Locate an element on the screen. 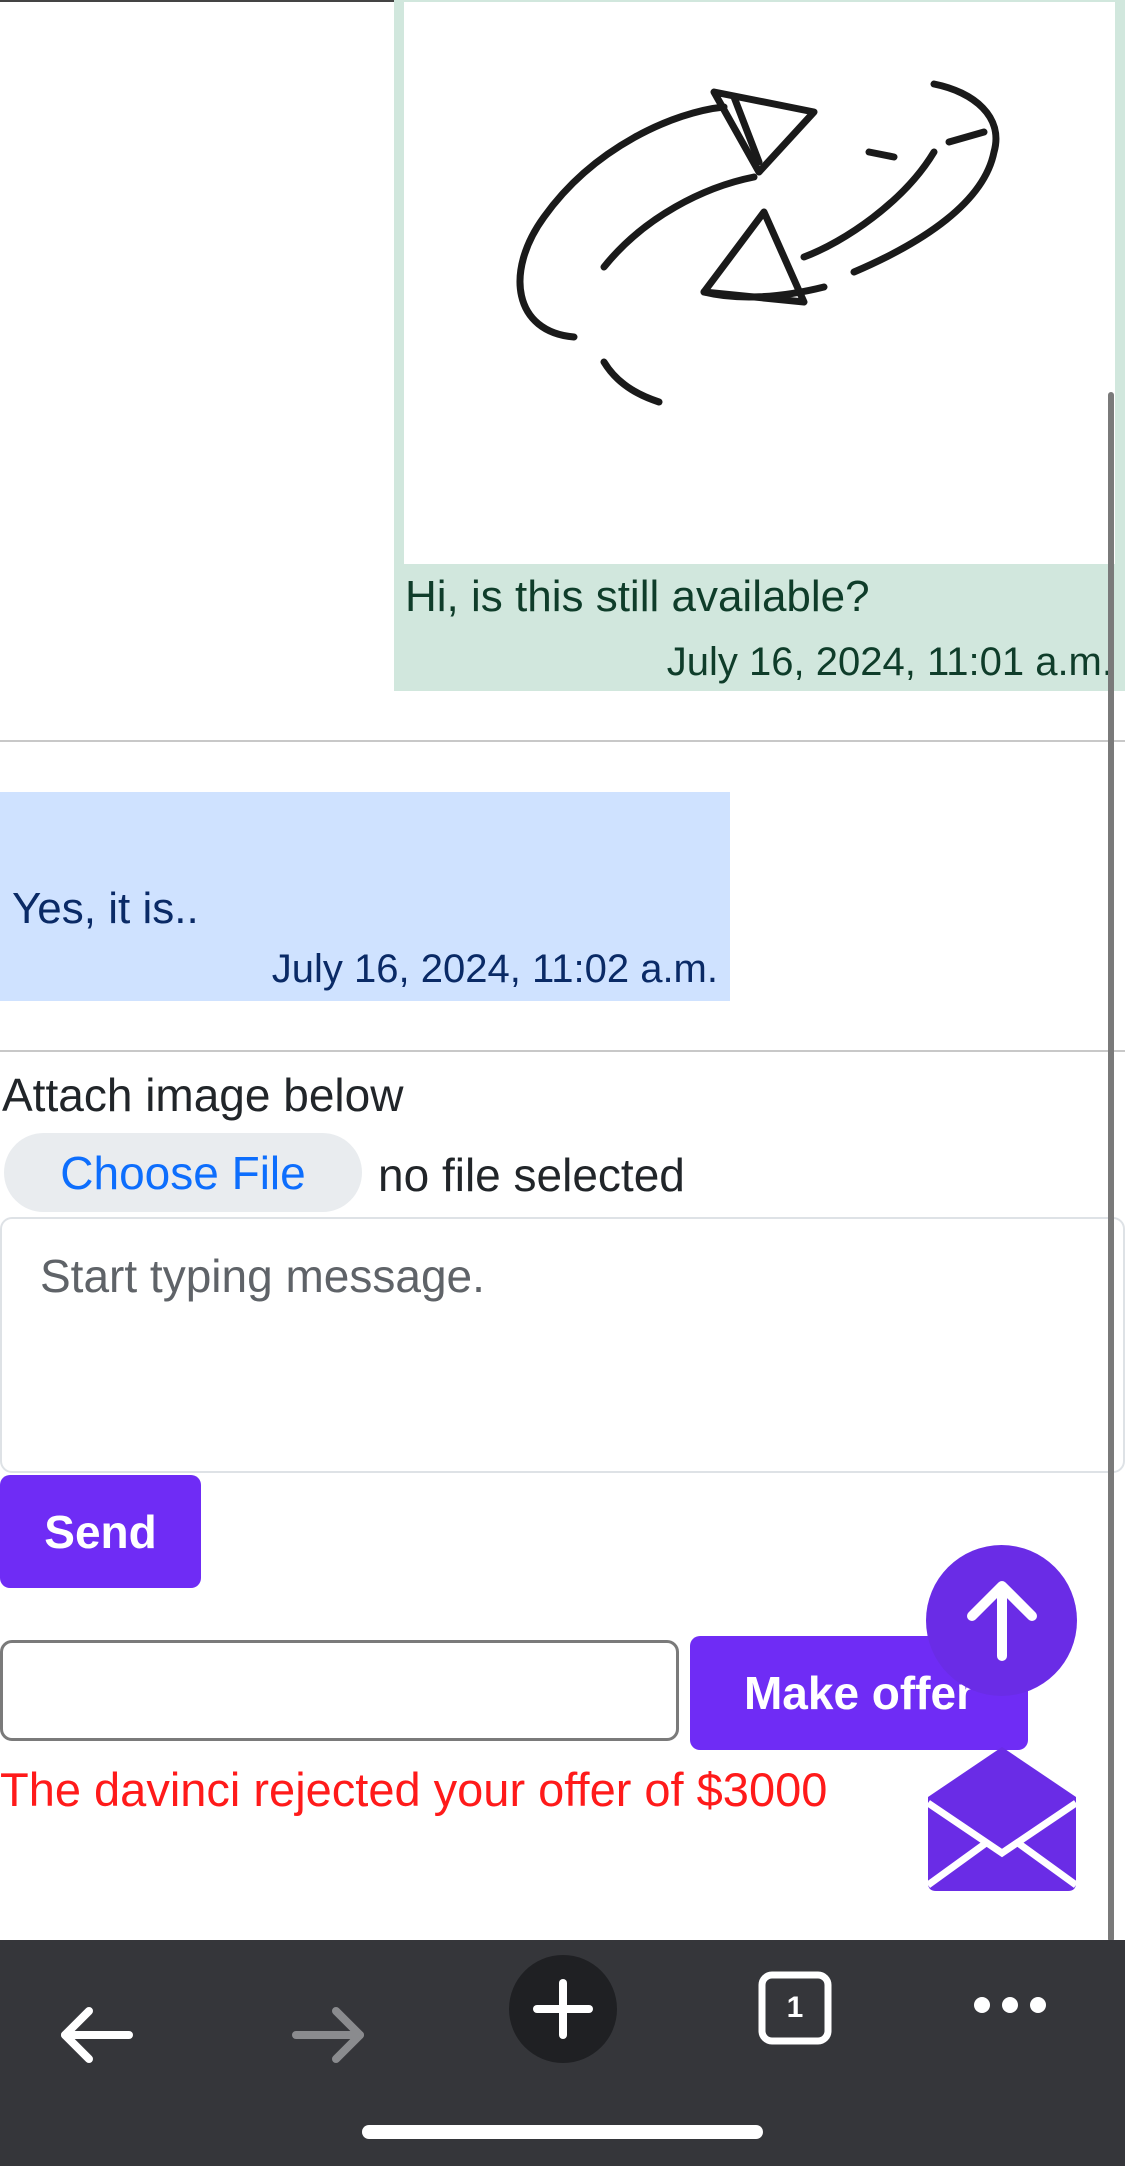 This screenshot has height=2166, width=1125. tab-count: 1 is located at coordinates (795, 2007).